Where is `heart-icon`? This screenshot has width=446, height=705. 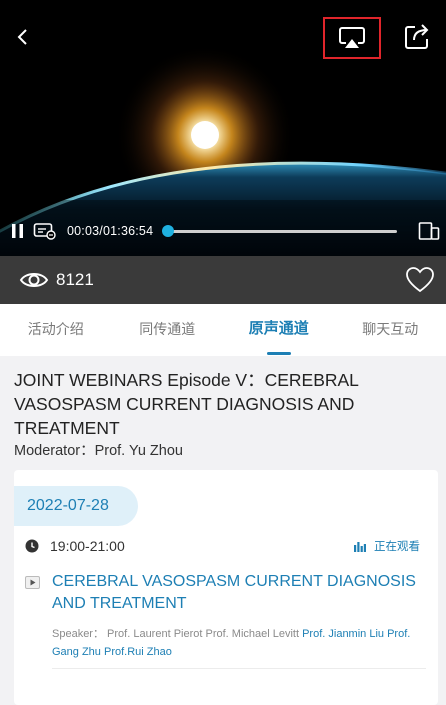 heart-icon is located at coordinates (420, 280).